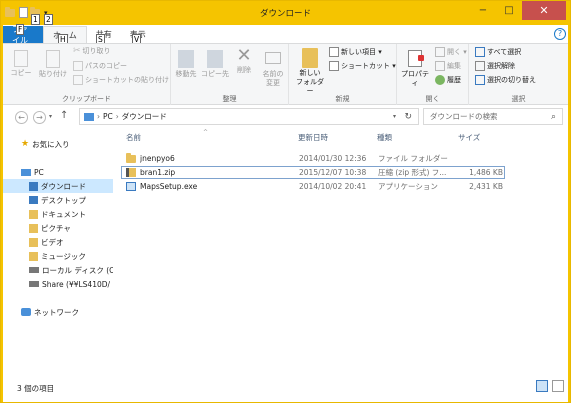 This screenshot has width=571, height=403. What do you see at coordinates (285, 389) in the screenshot?
I see `status-bar: 3 個の項目` at bounding box center [285, 389].